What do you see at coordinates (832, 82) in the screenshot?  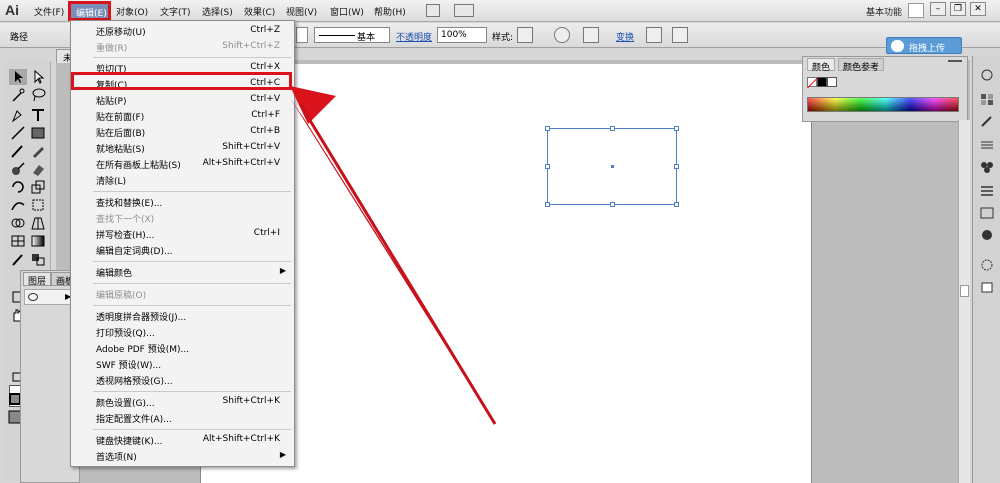 I see `white-swatch` at bounding box center [832, 82].